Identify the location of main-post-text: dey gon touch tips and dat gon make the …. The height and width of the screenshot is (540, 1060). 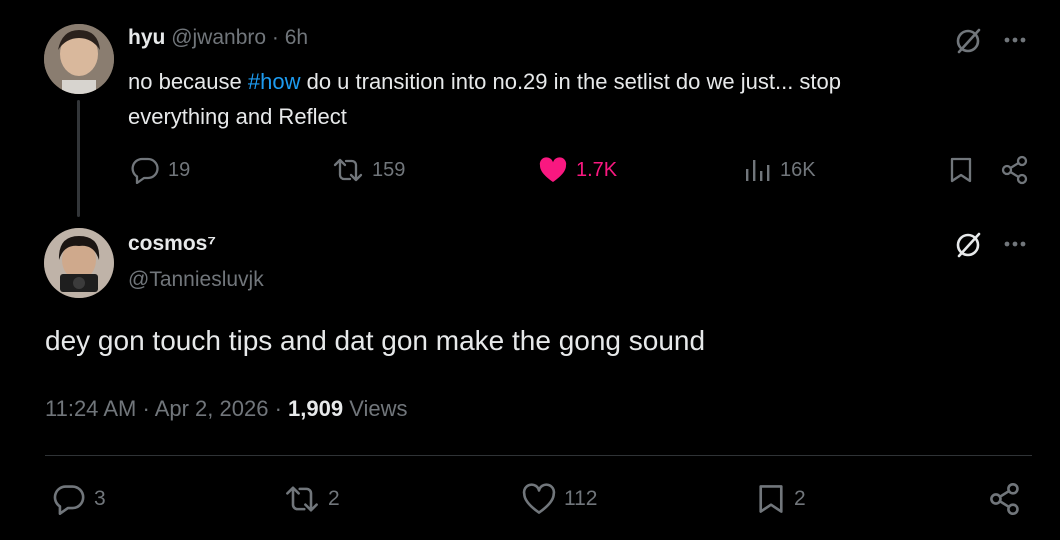
(375, 340).